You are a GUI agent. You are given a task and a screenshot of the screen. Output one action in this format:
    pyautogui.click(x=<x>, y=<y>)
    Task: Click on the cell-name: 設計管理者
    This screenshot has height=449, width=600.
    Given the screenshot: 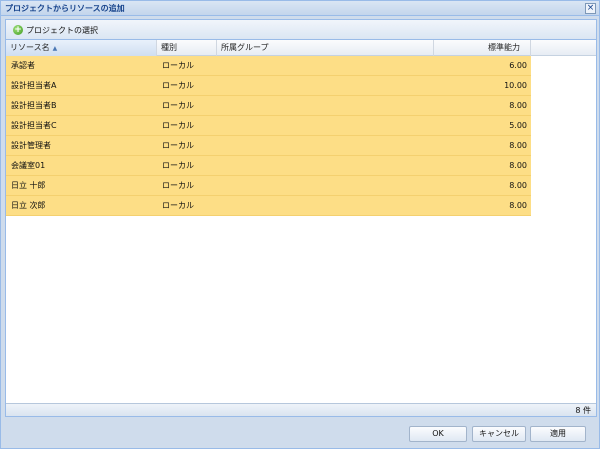 What is the action you would take?
    pyautogui.click(x=31, y=145)
    